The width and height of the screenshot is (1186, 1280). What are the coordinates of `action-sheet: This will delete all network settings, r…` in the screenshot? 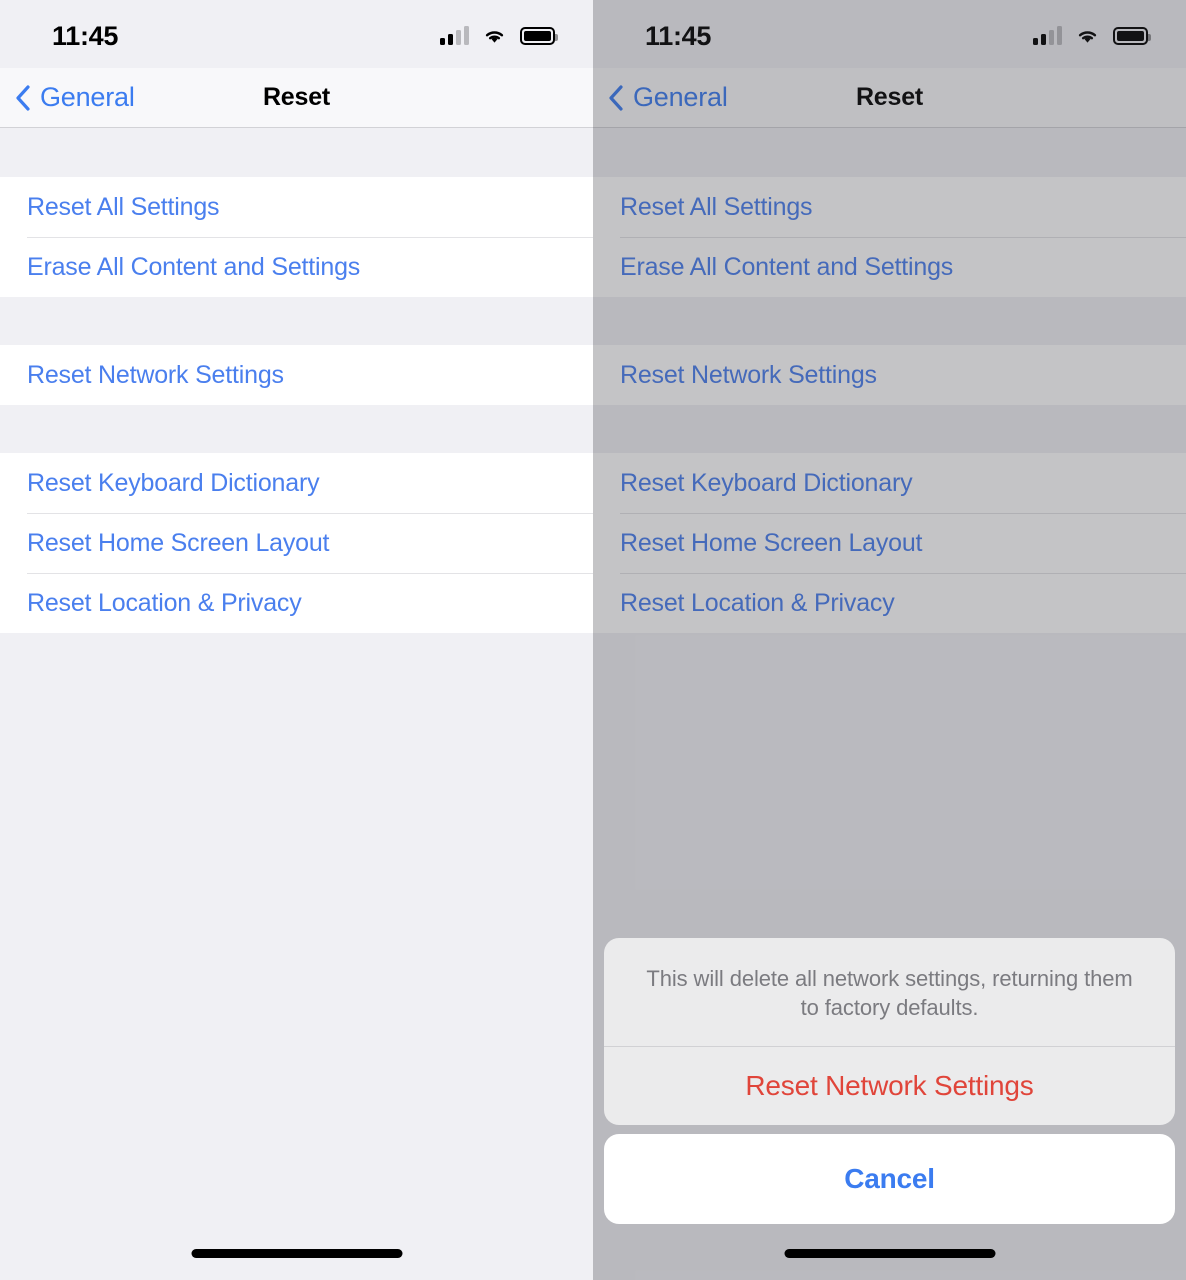 It's located at (889, 1080).